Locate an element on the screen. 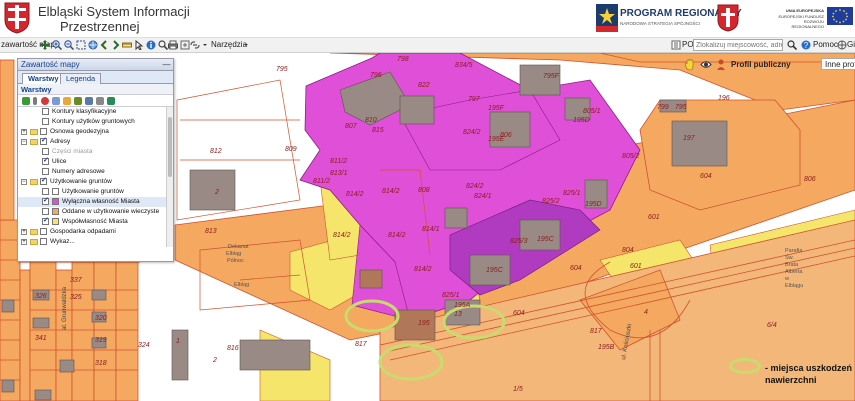  help-link: Pomoc is located at coordinates (825, 45).